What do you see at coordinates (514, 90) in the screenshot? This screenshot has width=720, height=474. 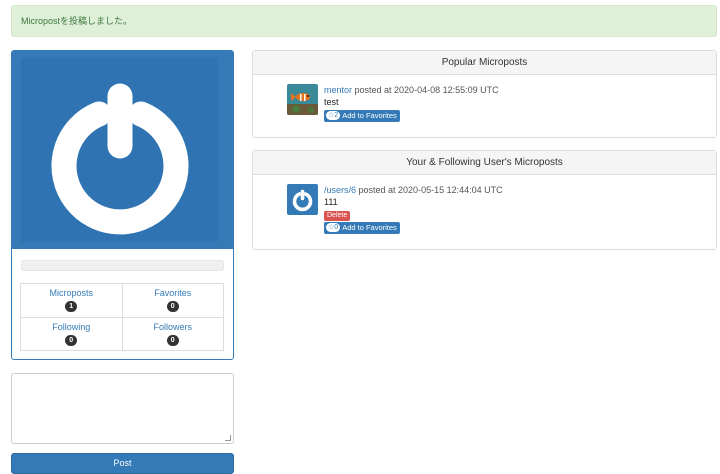 I see `post-meta: mentor posted at 2020-04-08 12:55:09 UTC` at bounding box center [514, 90].